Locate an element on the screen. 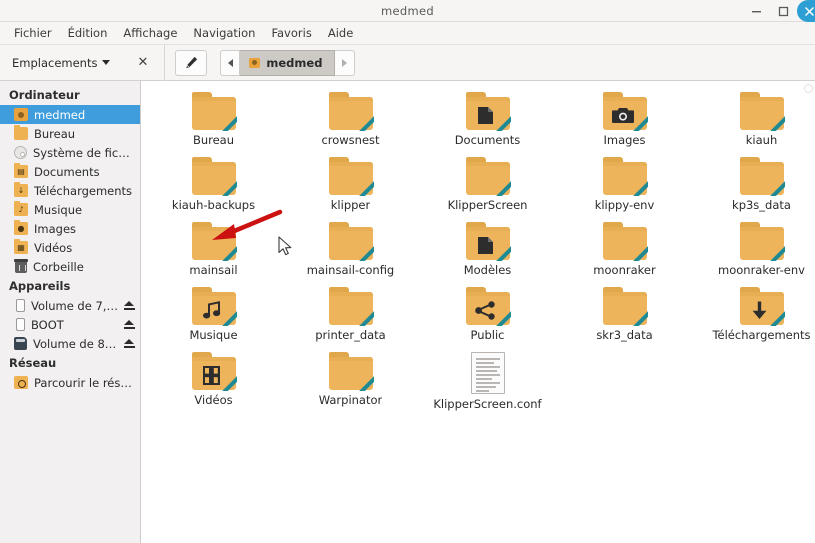 This screenshot has width=815, height=543. file-item: Bureau is located at coordinates (213, 121).